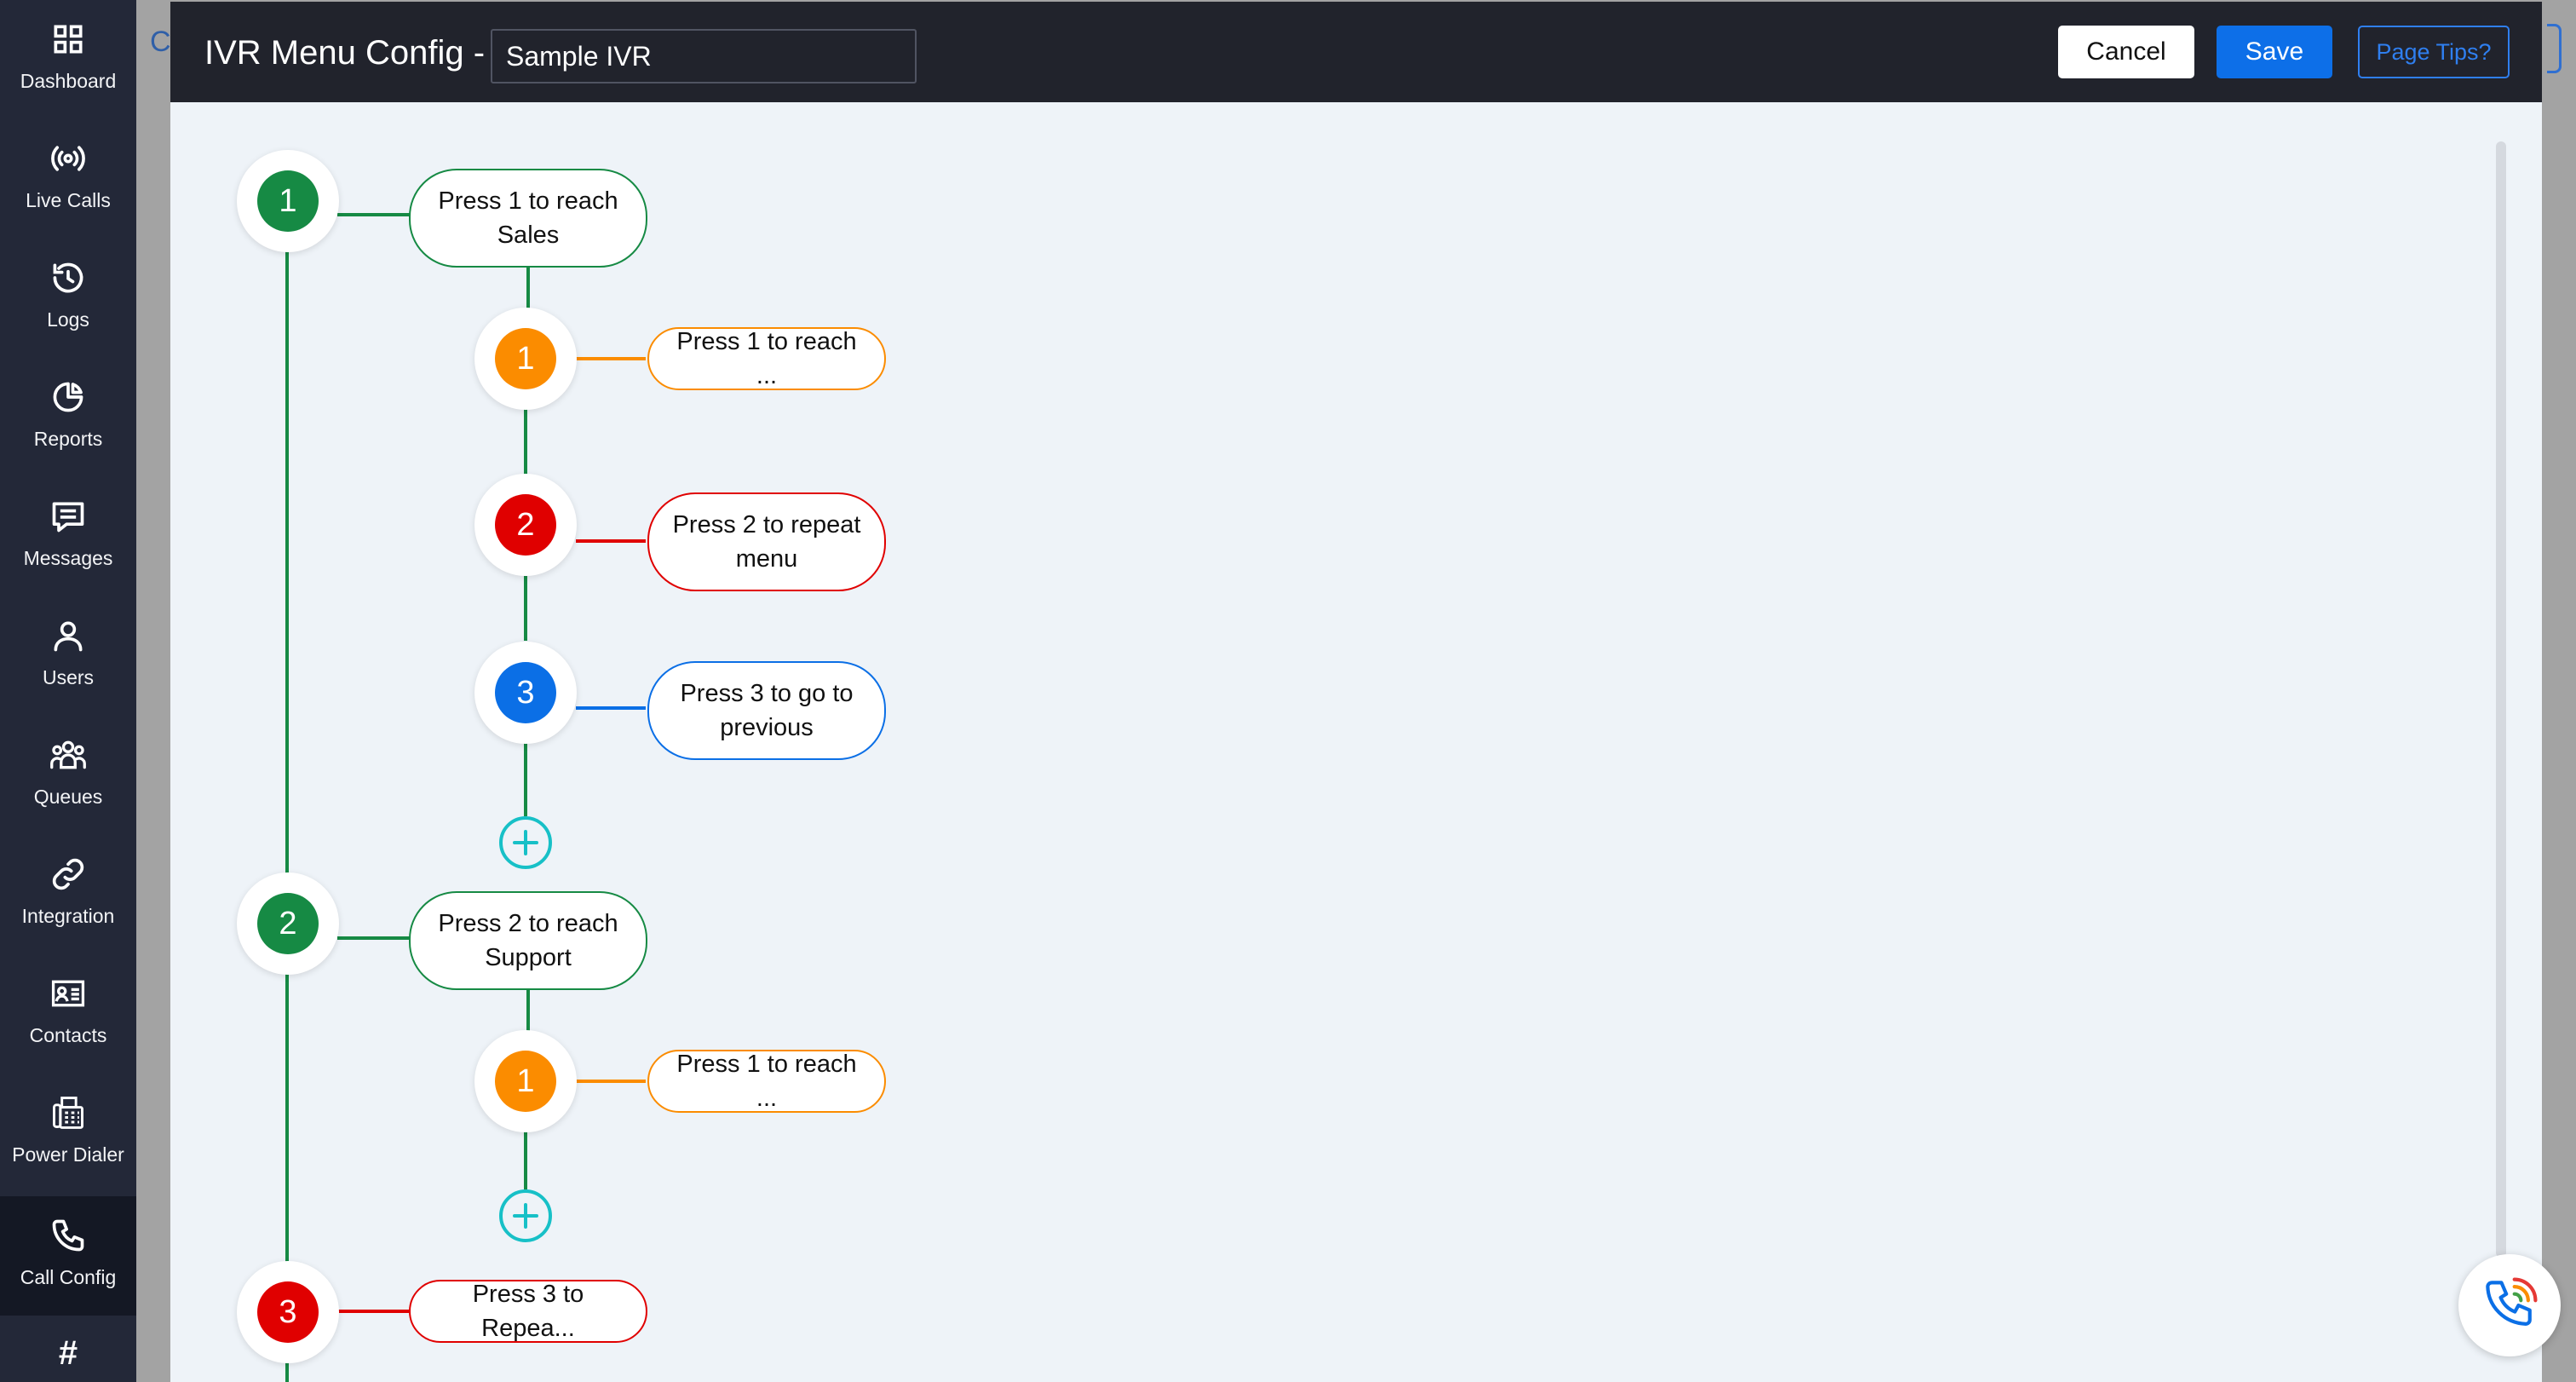 This screenshot has height=1382, width=2576. Describe the element at coordinates (68, 200) in the screenshot. I see `sidebar-item-label: Live Calls` at that location.